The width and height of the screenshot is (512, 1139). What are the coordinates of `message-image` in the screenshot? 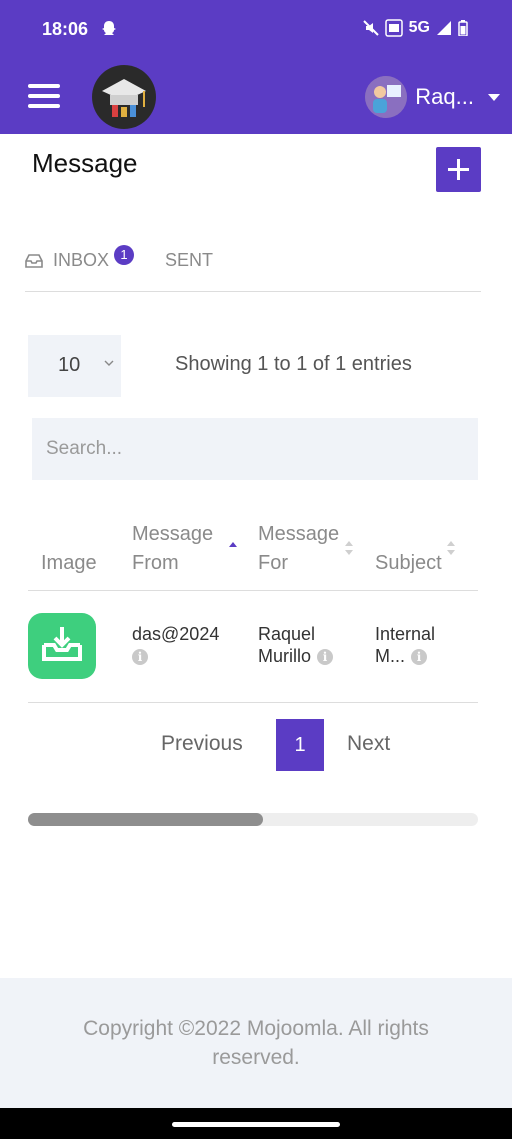 It's located at (62, 646).